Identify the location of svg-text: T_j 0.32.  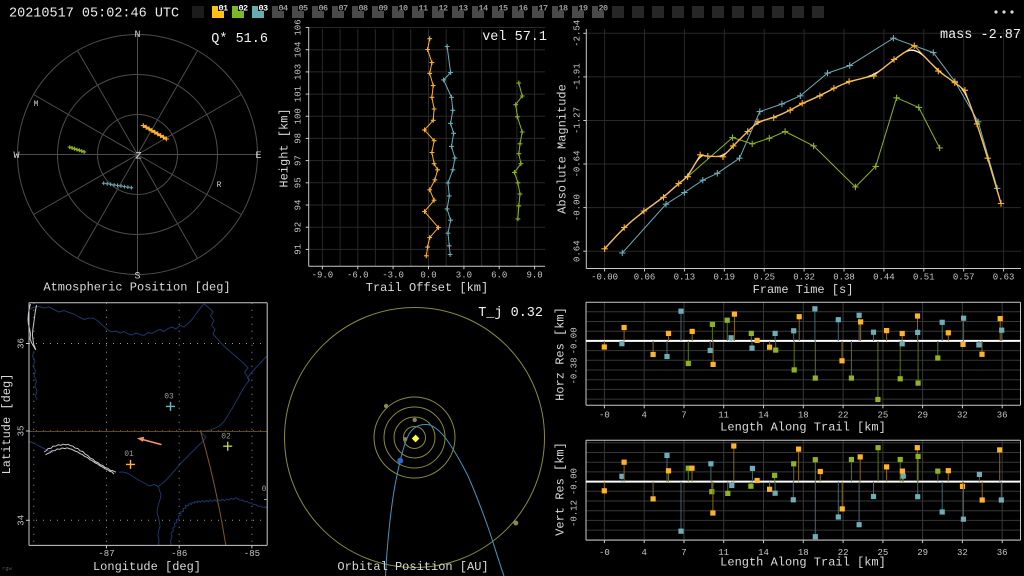
(510, 313).